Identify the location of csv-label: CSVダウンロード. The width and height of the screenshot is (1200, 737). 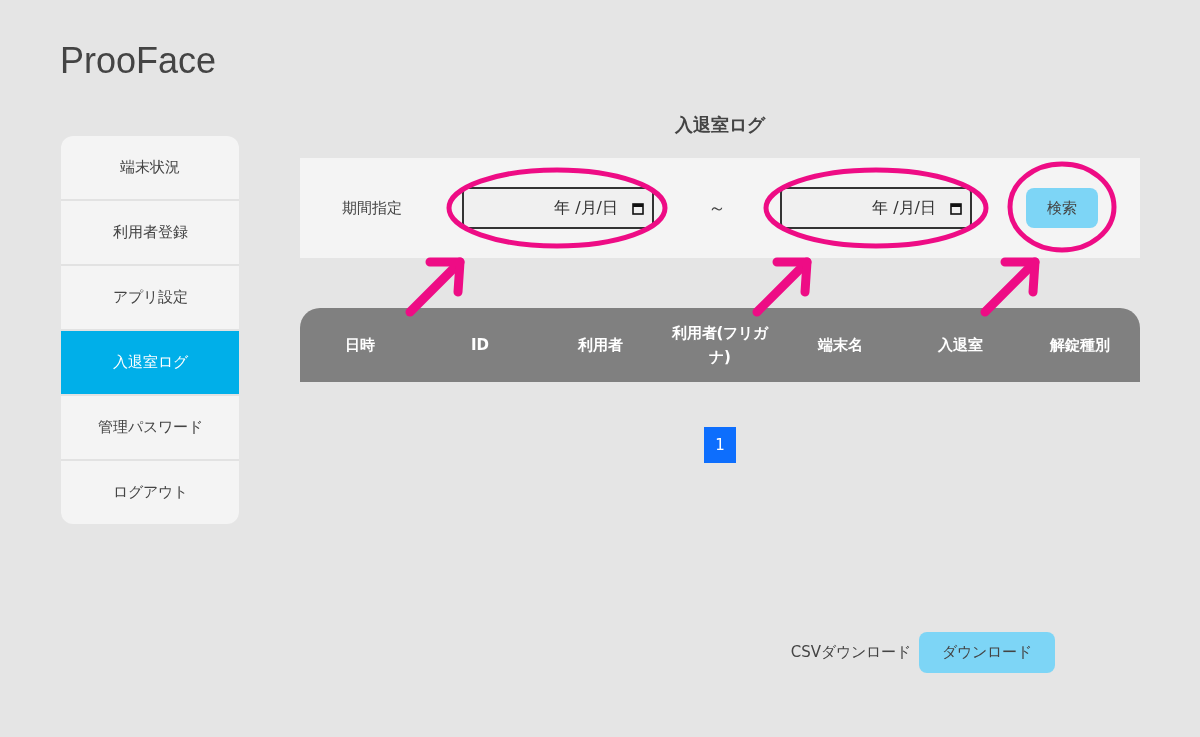
(850, 652).